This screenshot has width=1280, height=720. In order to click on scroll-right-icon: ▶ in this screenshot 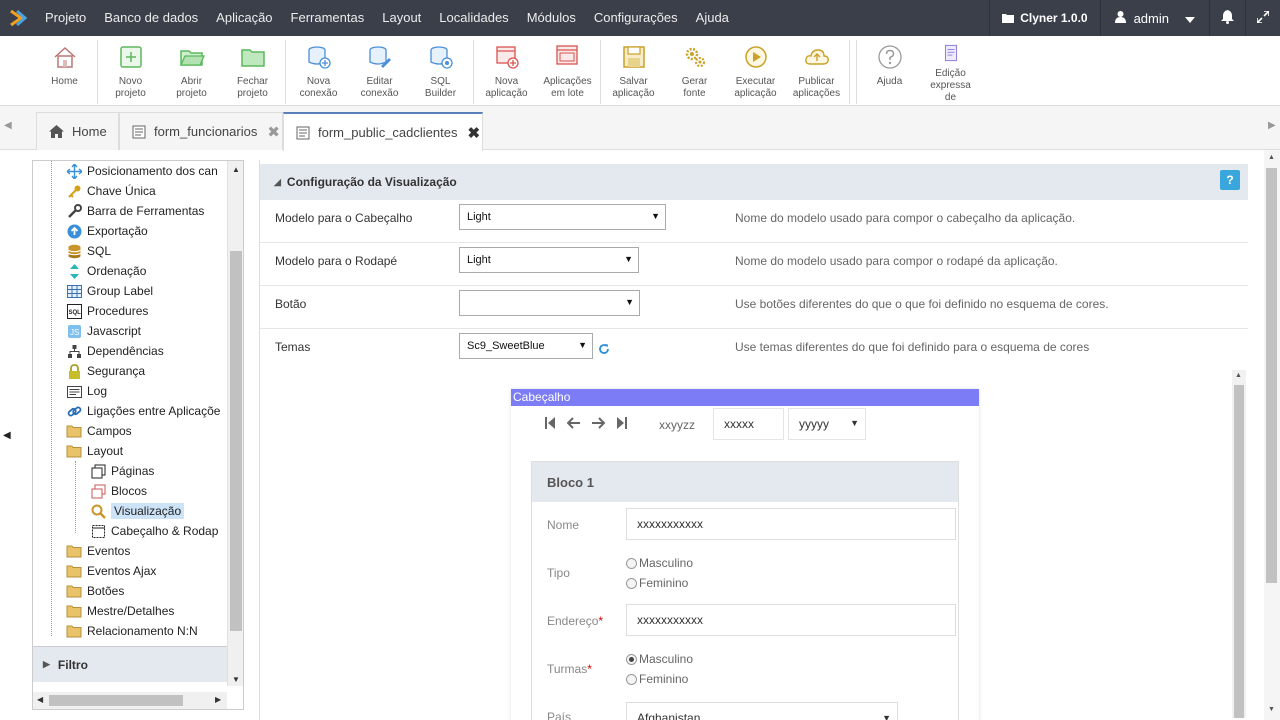, I will do `click(218, 699)`.